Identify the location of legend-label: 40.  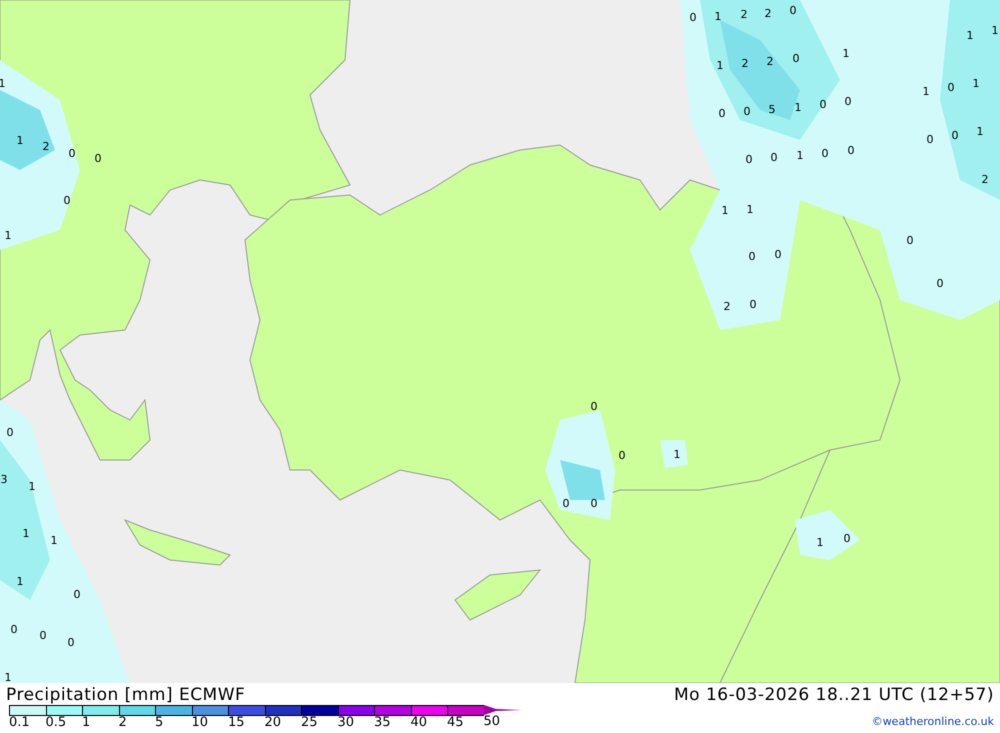
(419, 723).